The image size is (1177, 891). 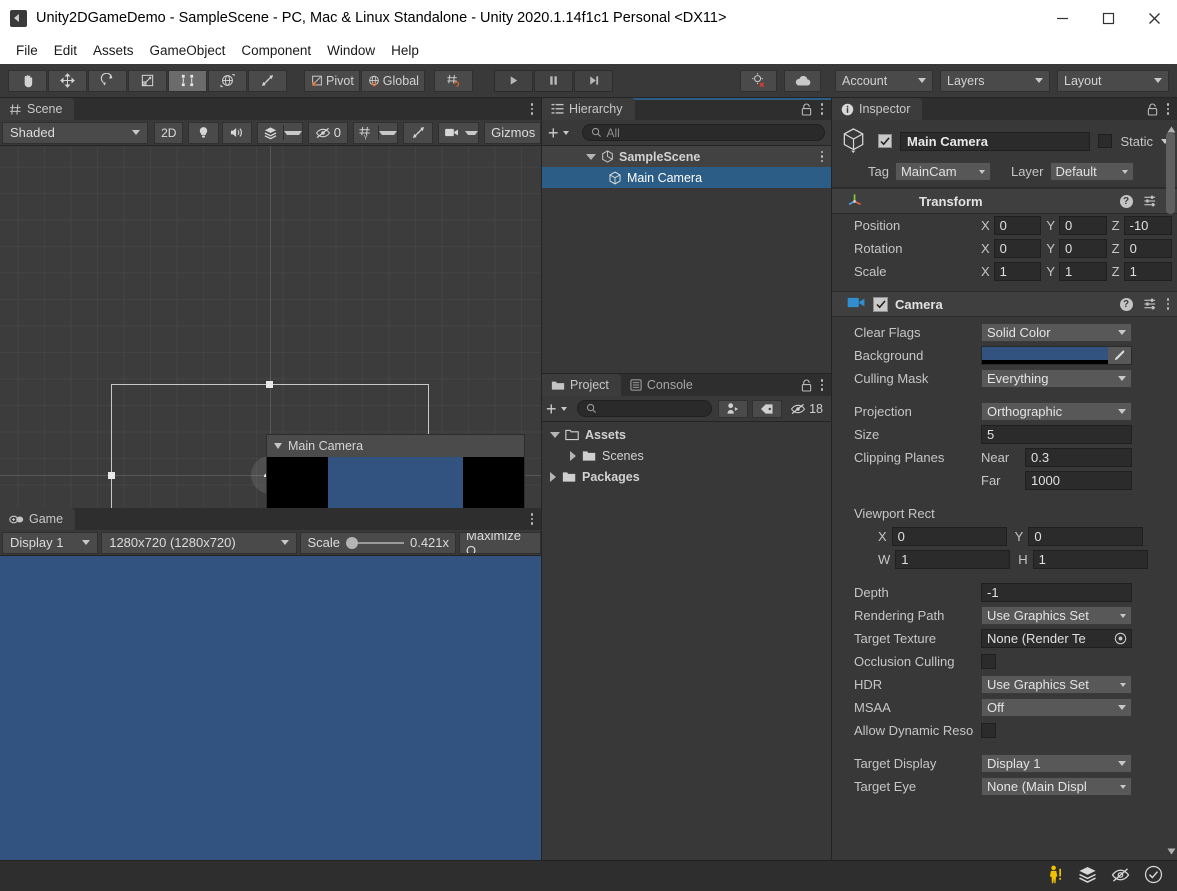 I want to click on viewport-y-input: 0, so click(x=1086, y=536).